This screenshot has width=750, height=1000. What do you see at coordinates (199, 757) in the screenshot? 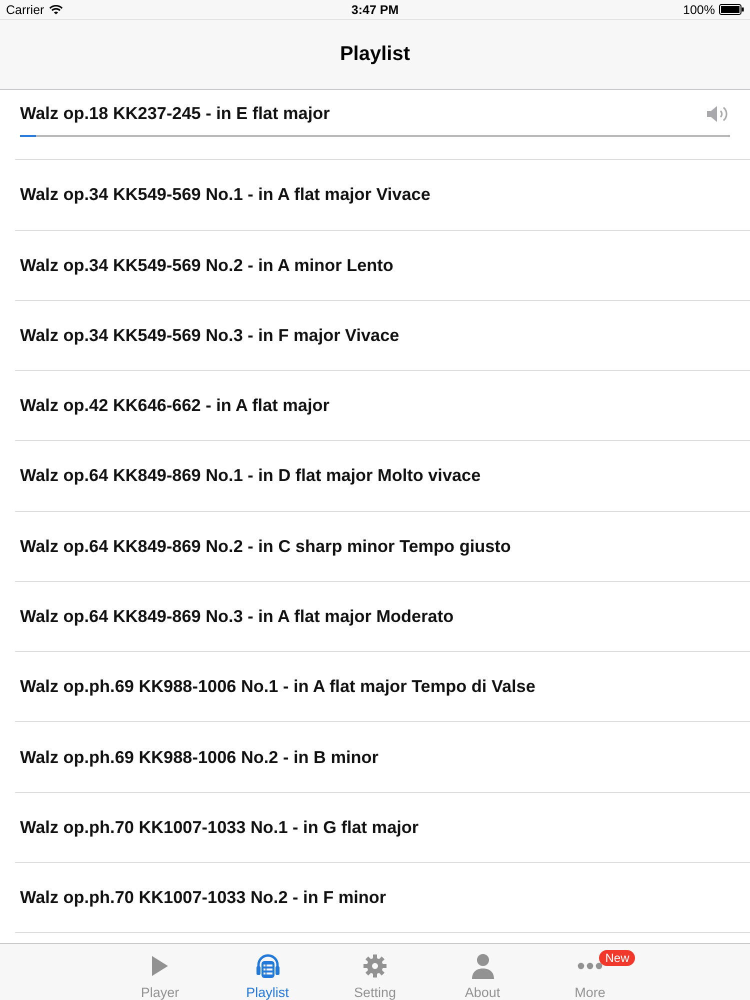
I see `track-title: Walz op.ph.69 KK988-1006 No.2 - in B minor` at bounding box center [199, 757].